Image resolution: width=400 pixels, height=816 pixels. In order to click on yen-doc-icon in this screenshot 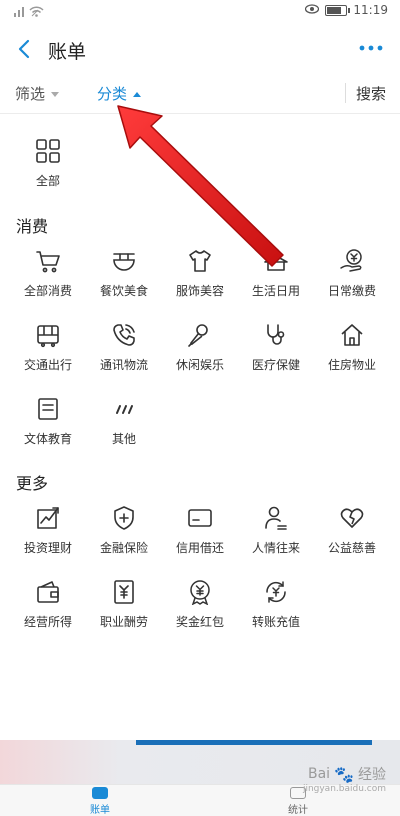, I will do `click(124, 592)`.